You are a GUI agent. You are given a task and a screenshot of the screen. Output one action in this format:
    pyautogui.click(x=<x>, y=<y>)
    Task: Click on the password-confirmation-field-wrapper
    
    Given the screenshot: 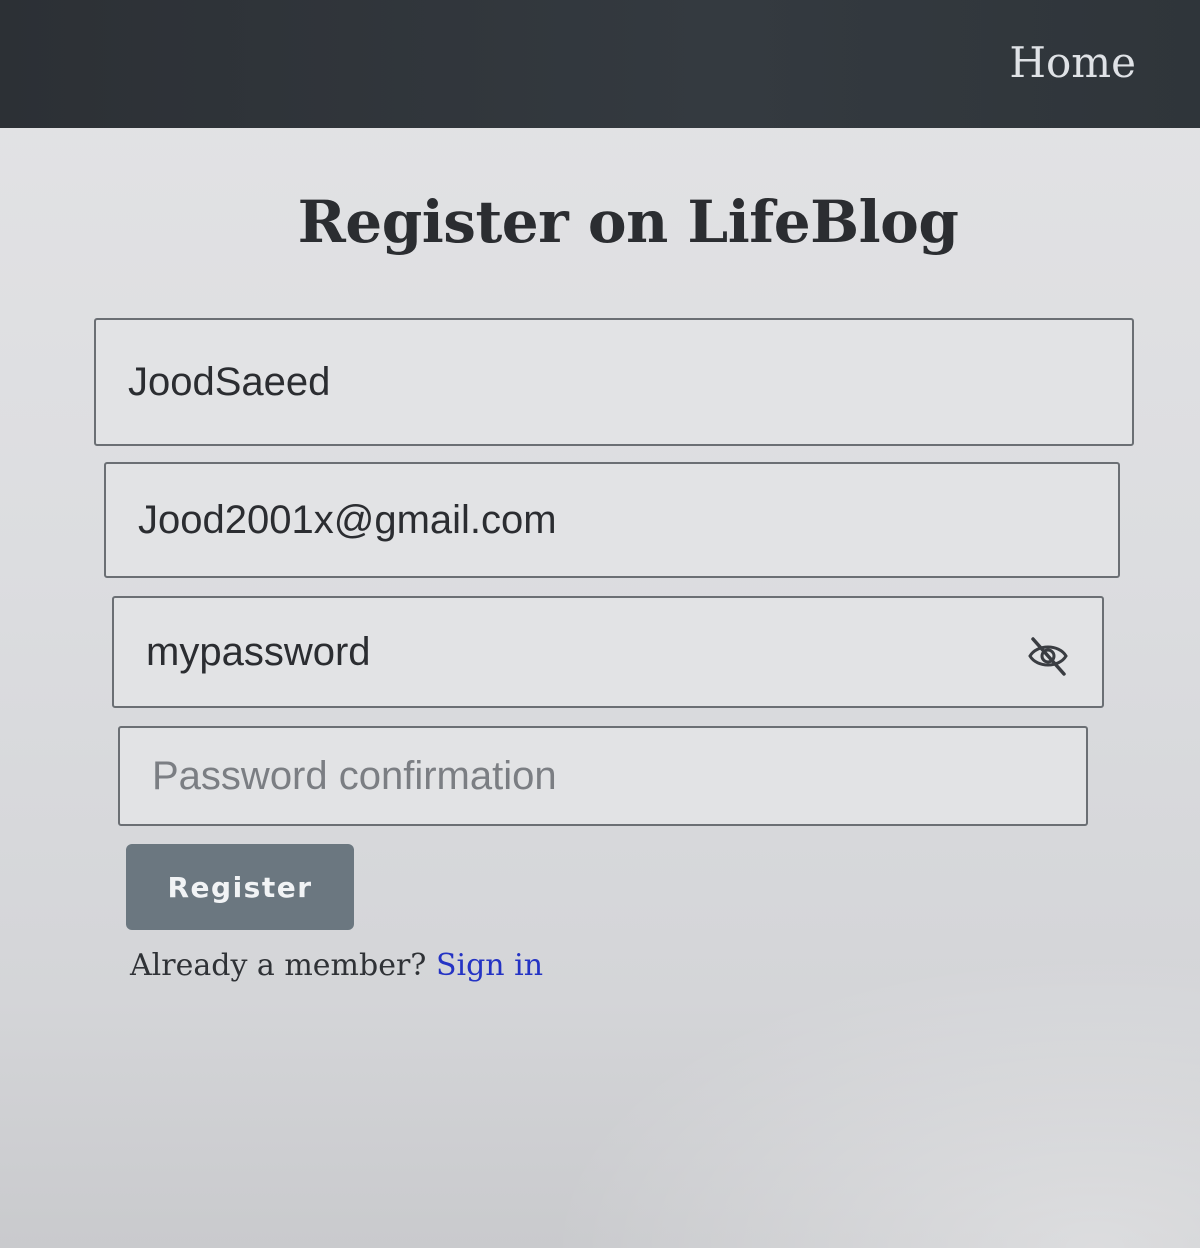 What is the action you would take?
    pyautogui.click(x=603, y=776)
    